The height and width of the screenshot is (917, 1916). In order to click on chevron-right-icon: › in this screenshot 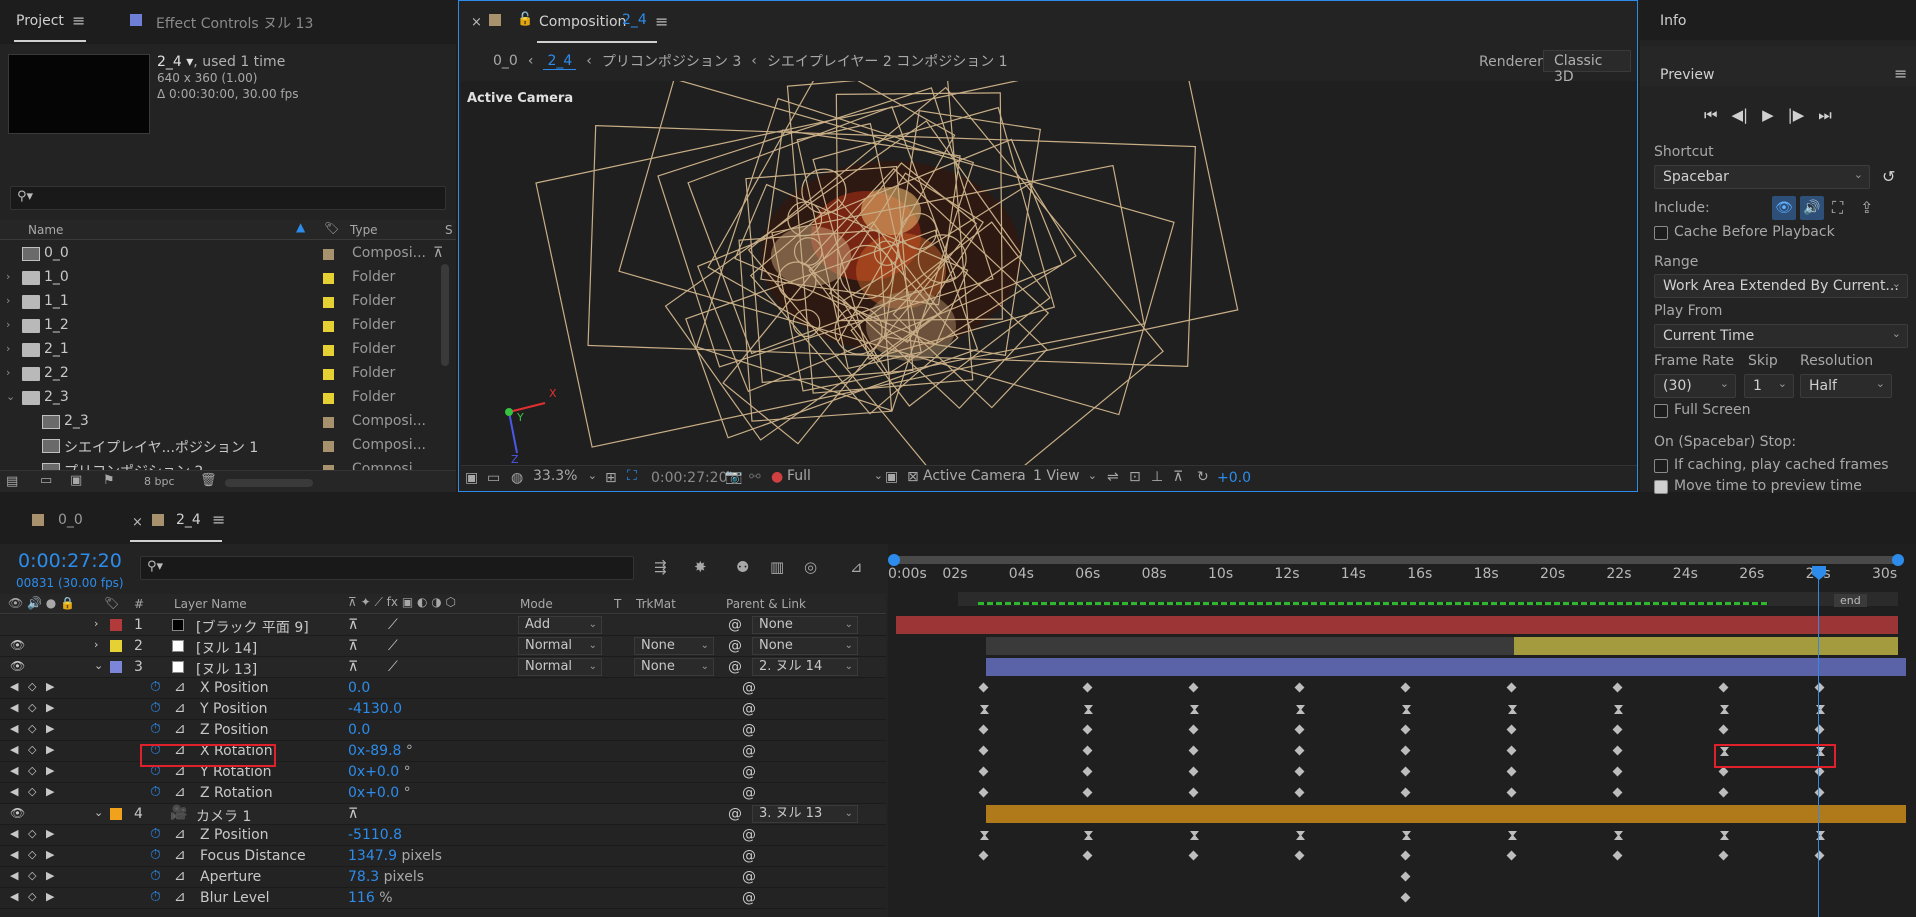, I will do `click(96, 623)`.